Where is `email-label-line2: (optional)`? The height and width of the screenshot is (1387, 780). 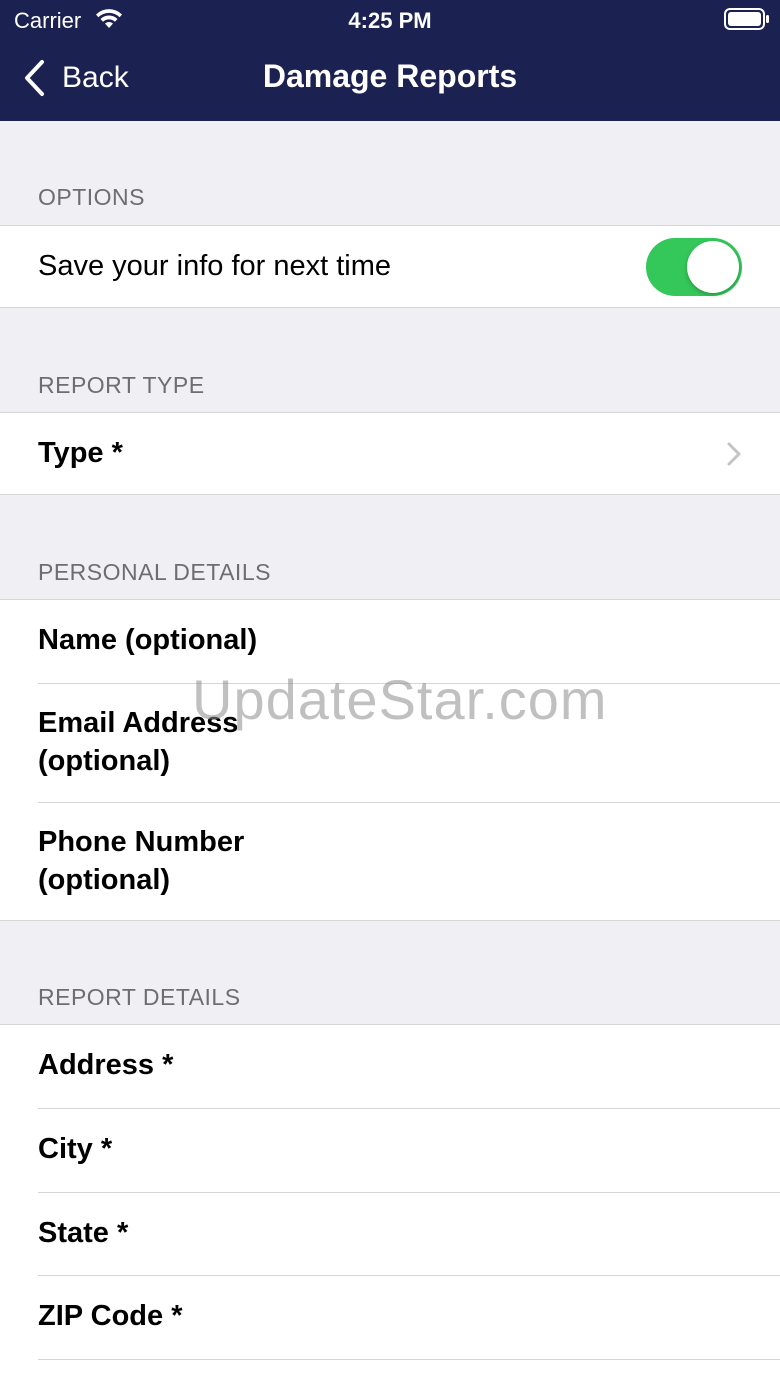 email-label-line2: (optional) is located at coordinates (104, 761).